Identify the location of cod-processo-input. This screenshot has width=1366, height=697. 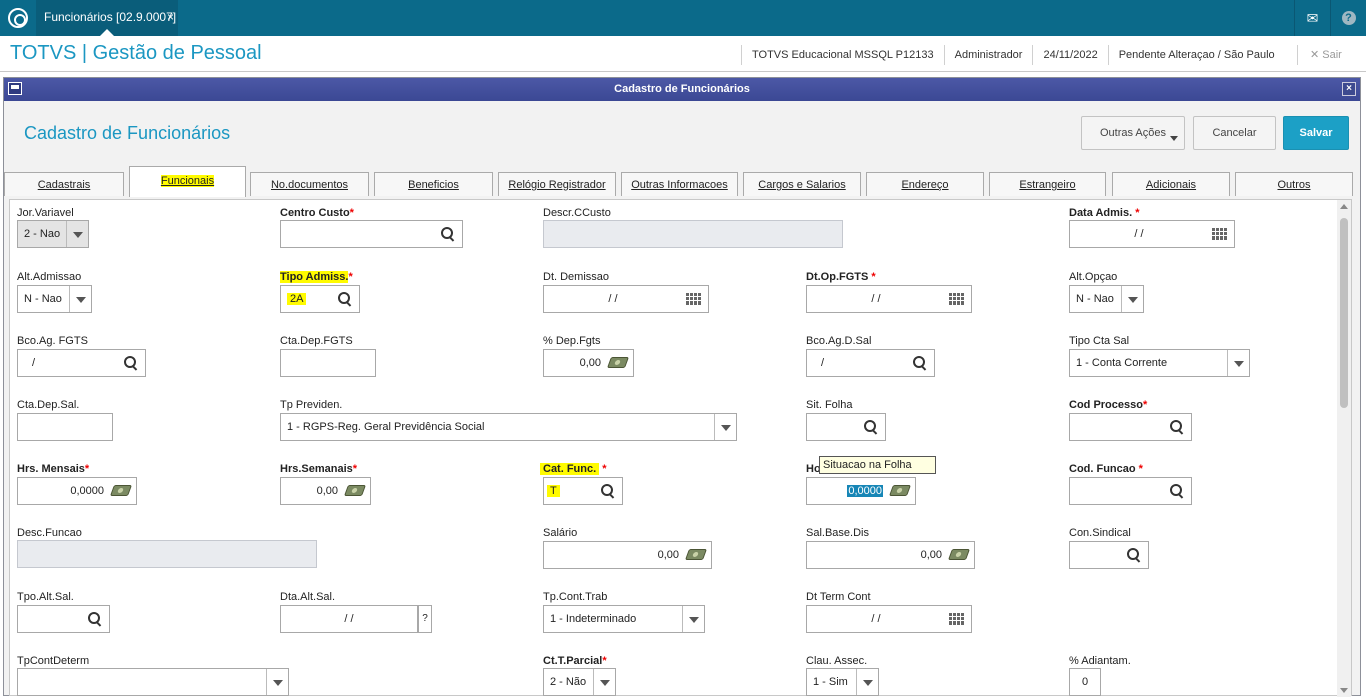
(1130, 427).